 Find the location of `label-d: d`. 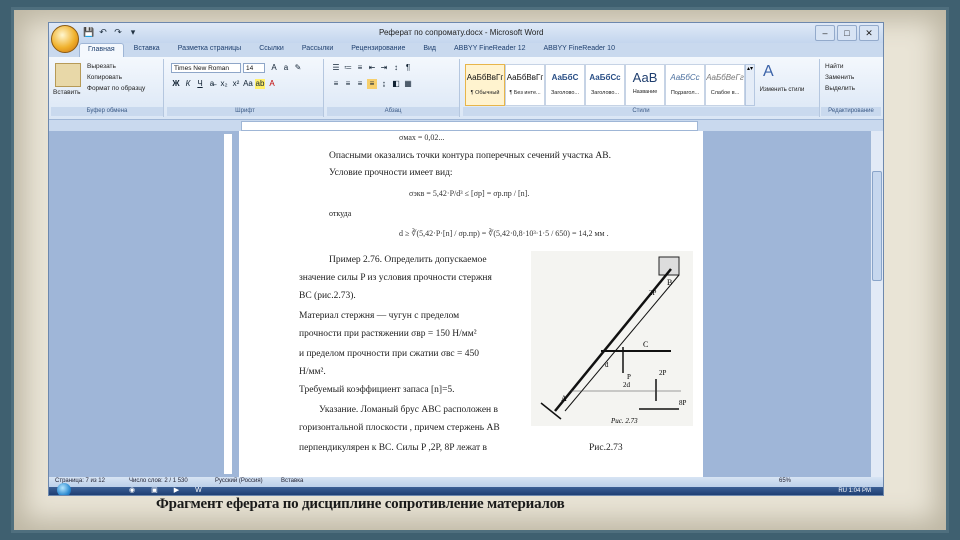

label-d: d is located at coordinates (607, 365).